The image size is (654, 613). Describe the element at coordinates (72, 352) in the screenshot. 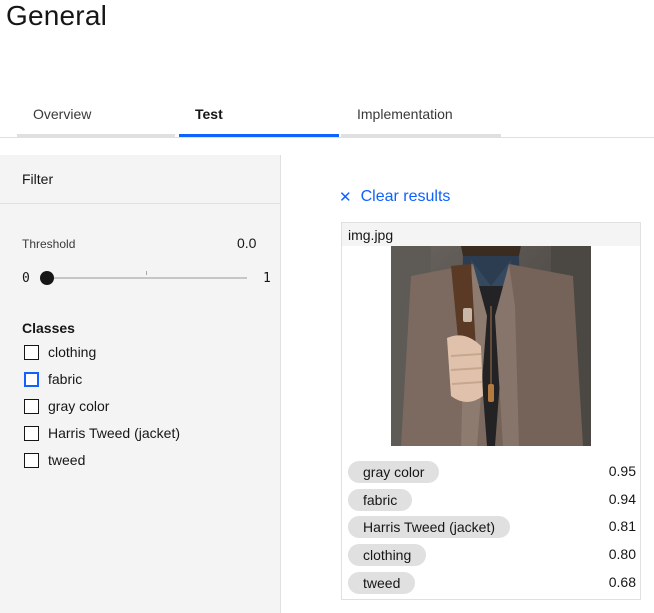

I see `class-label: clothing` at that location.